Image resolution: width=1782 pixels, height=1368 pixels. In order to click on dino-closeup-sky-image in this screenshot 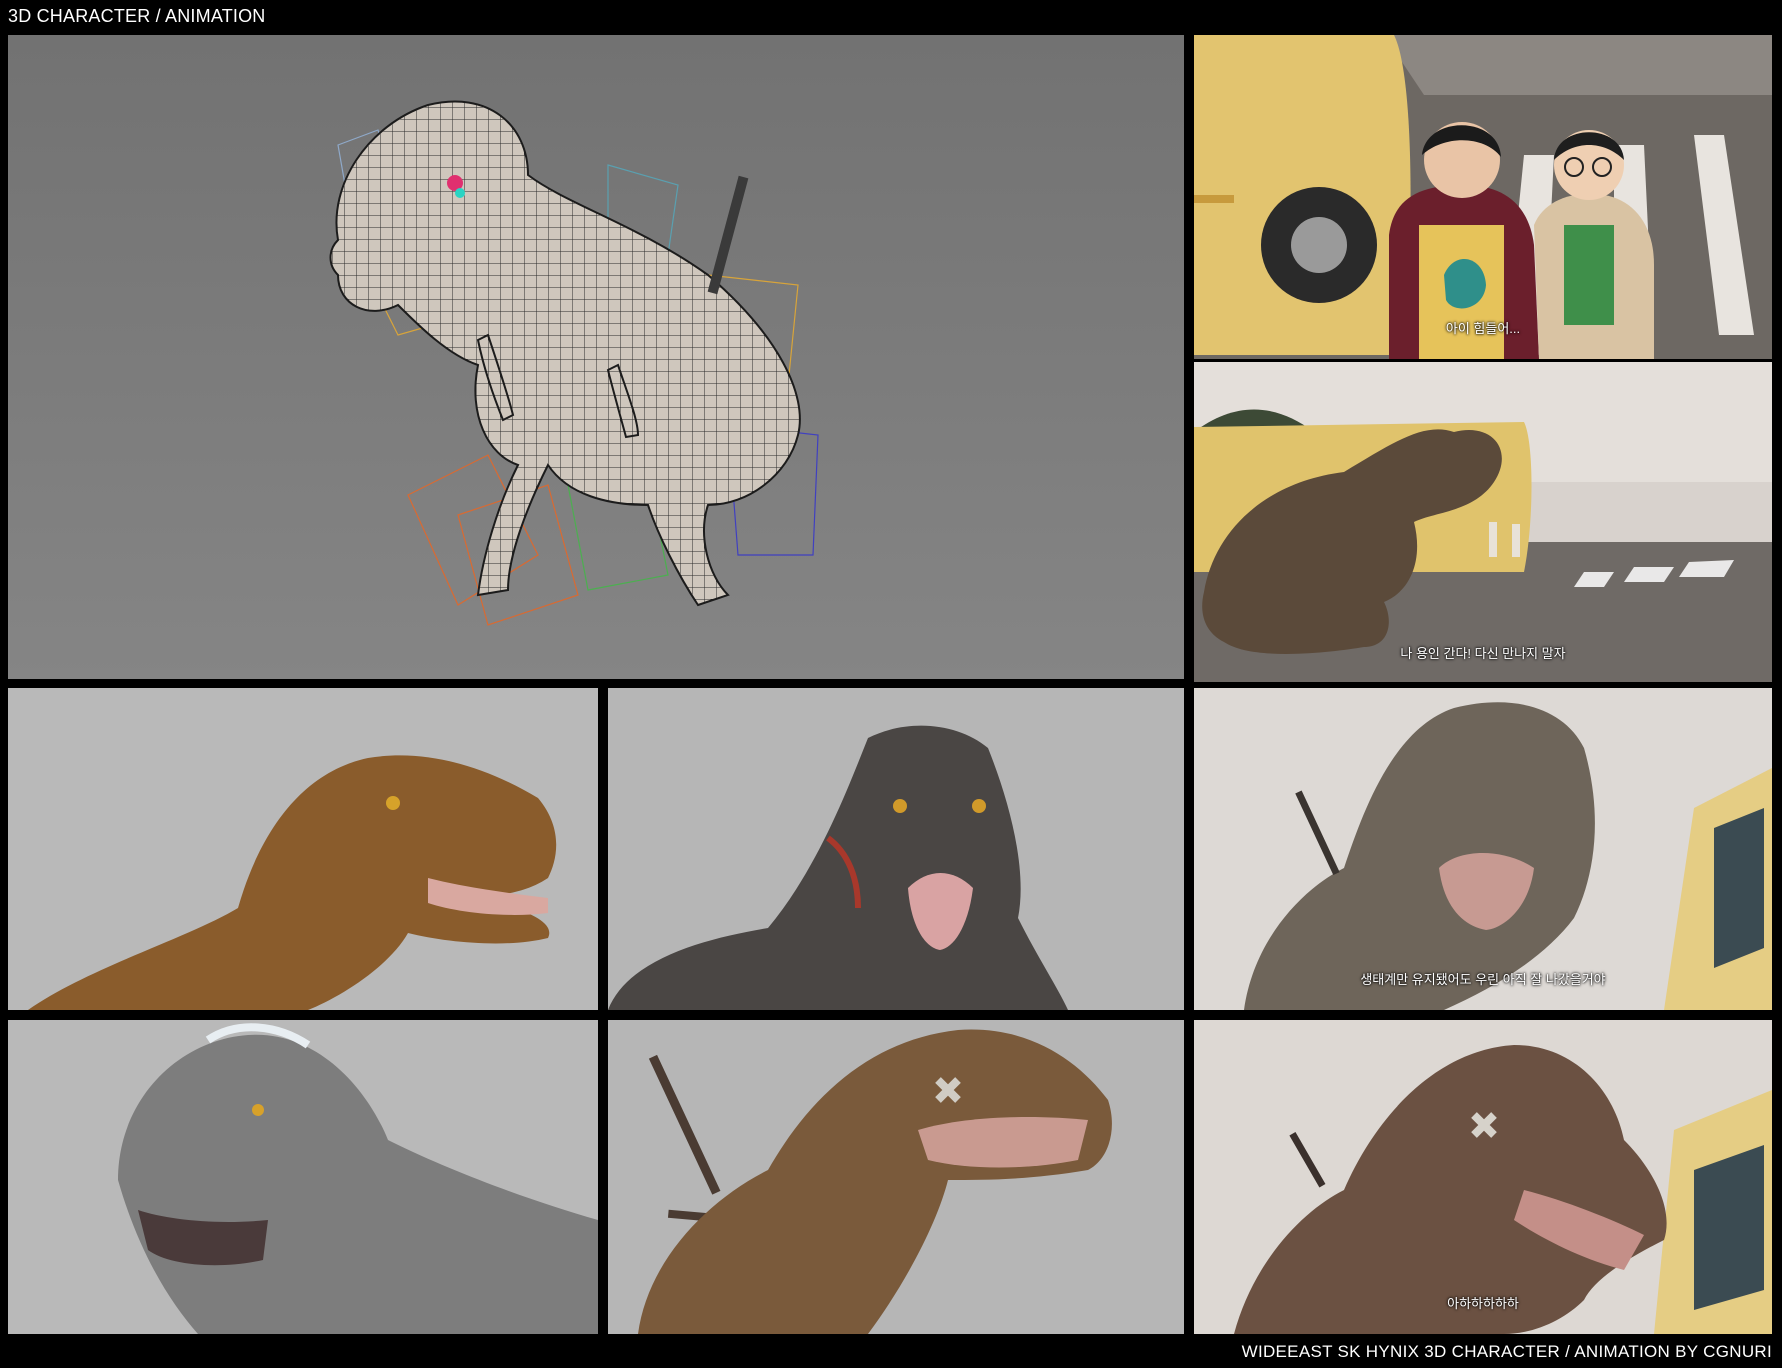, I will do `click(1483, 849)`.